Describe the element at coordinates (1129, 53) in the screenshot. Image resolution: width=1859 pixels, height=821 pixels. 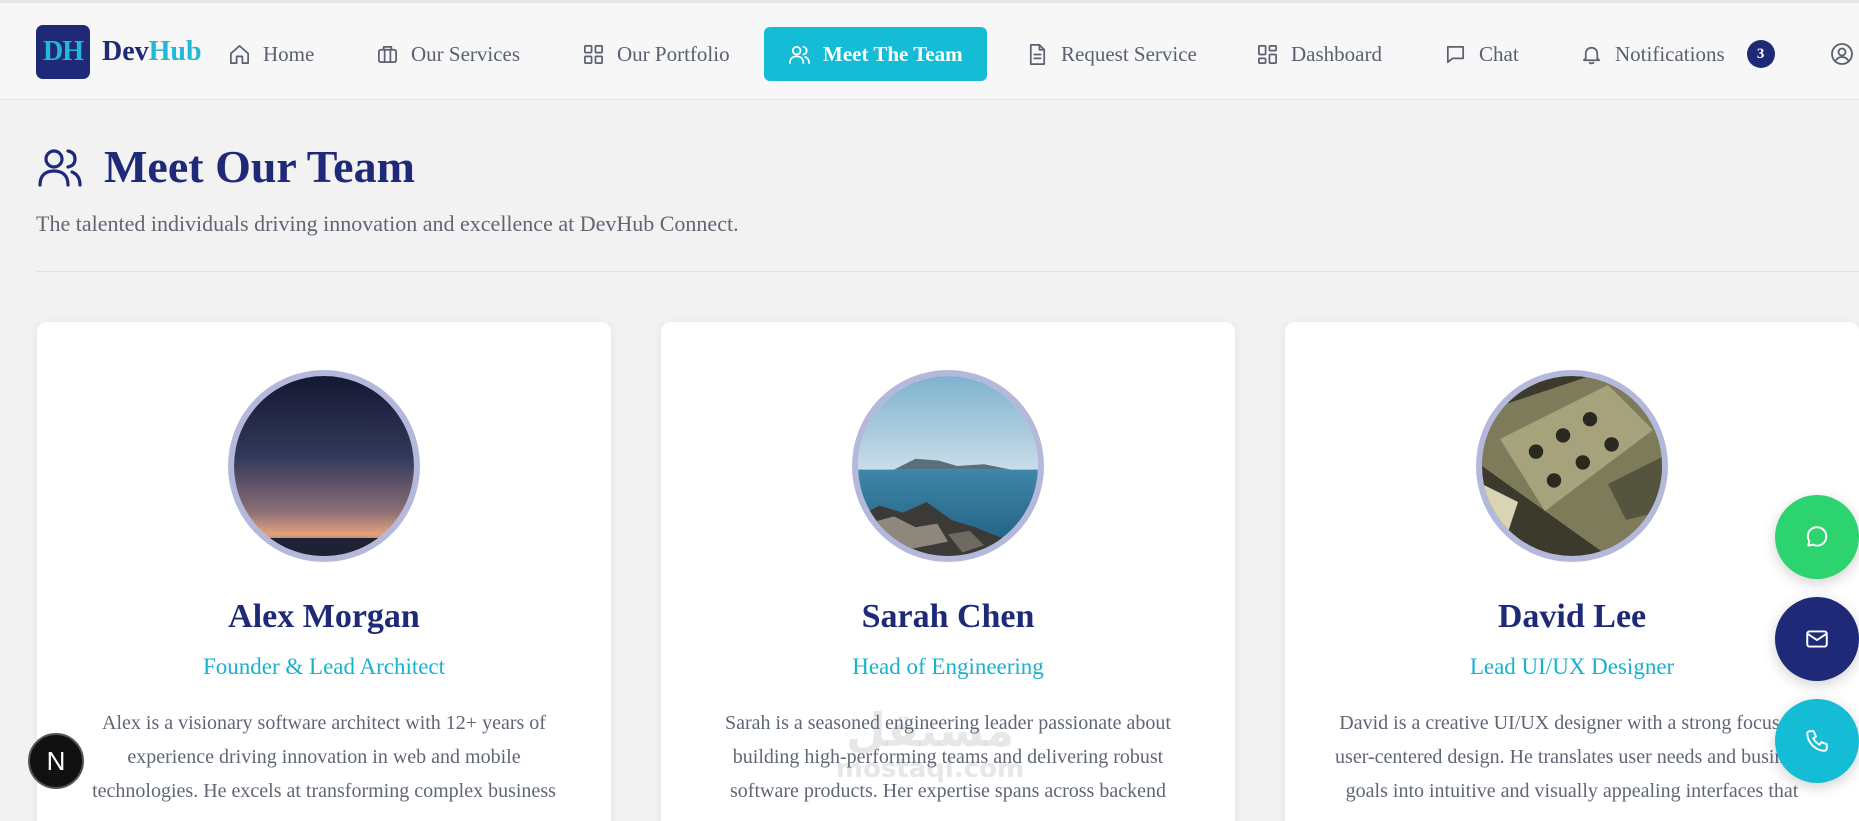
I see `nav-label: Request Service` at that location.